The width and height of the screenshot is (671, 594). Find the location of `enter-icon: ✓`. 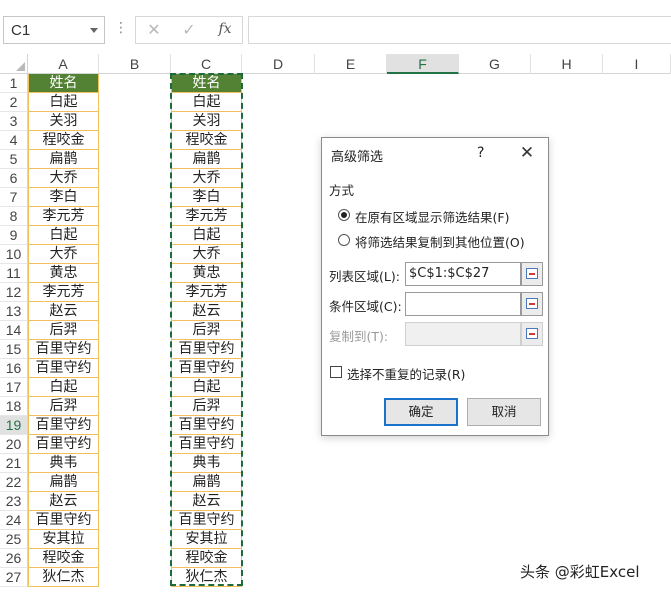

enter-icon: ✓ is located at coordinates (189, 31).